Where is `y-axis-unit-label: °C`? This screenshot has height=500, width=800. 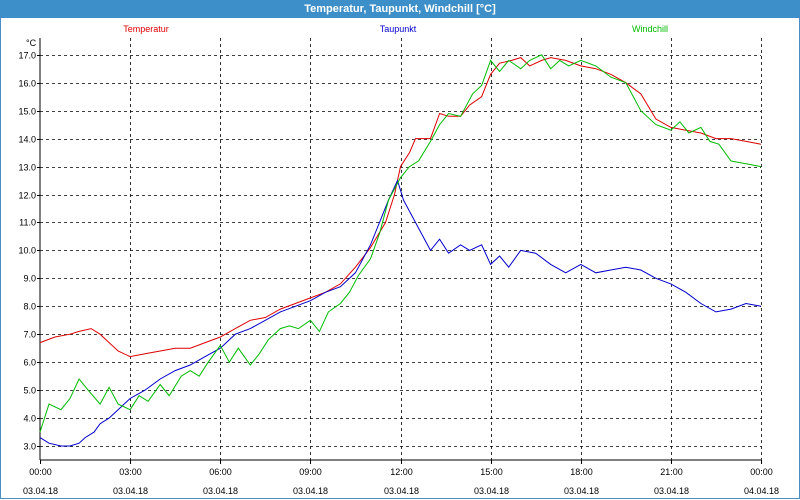 y-axis-unit-label: °C is located at coordinates (31, 43).